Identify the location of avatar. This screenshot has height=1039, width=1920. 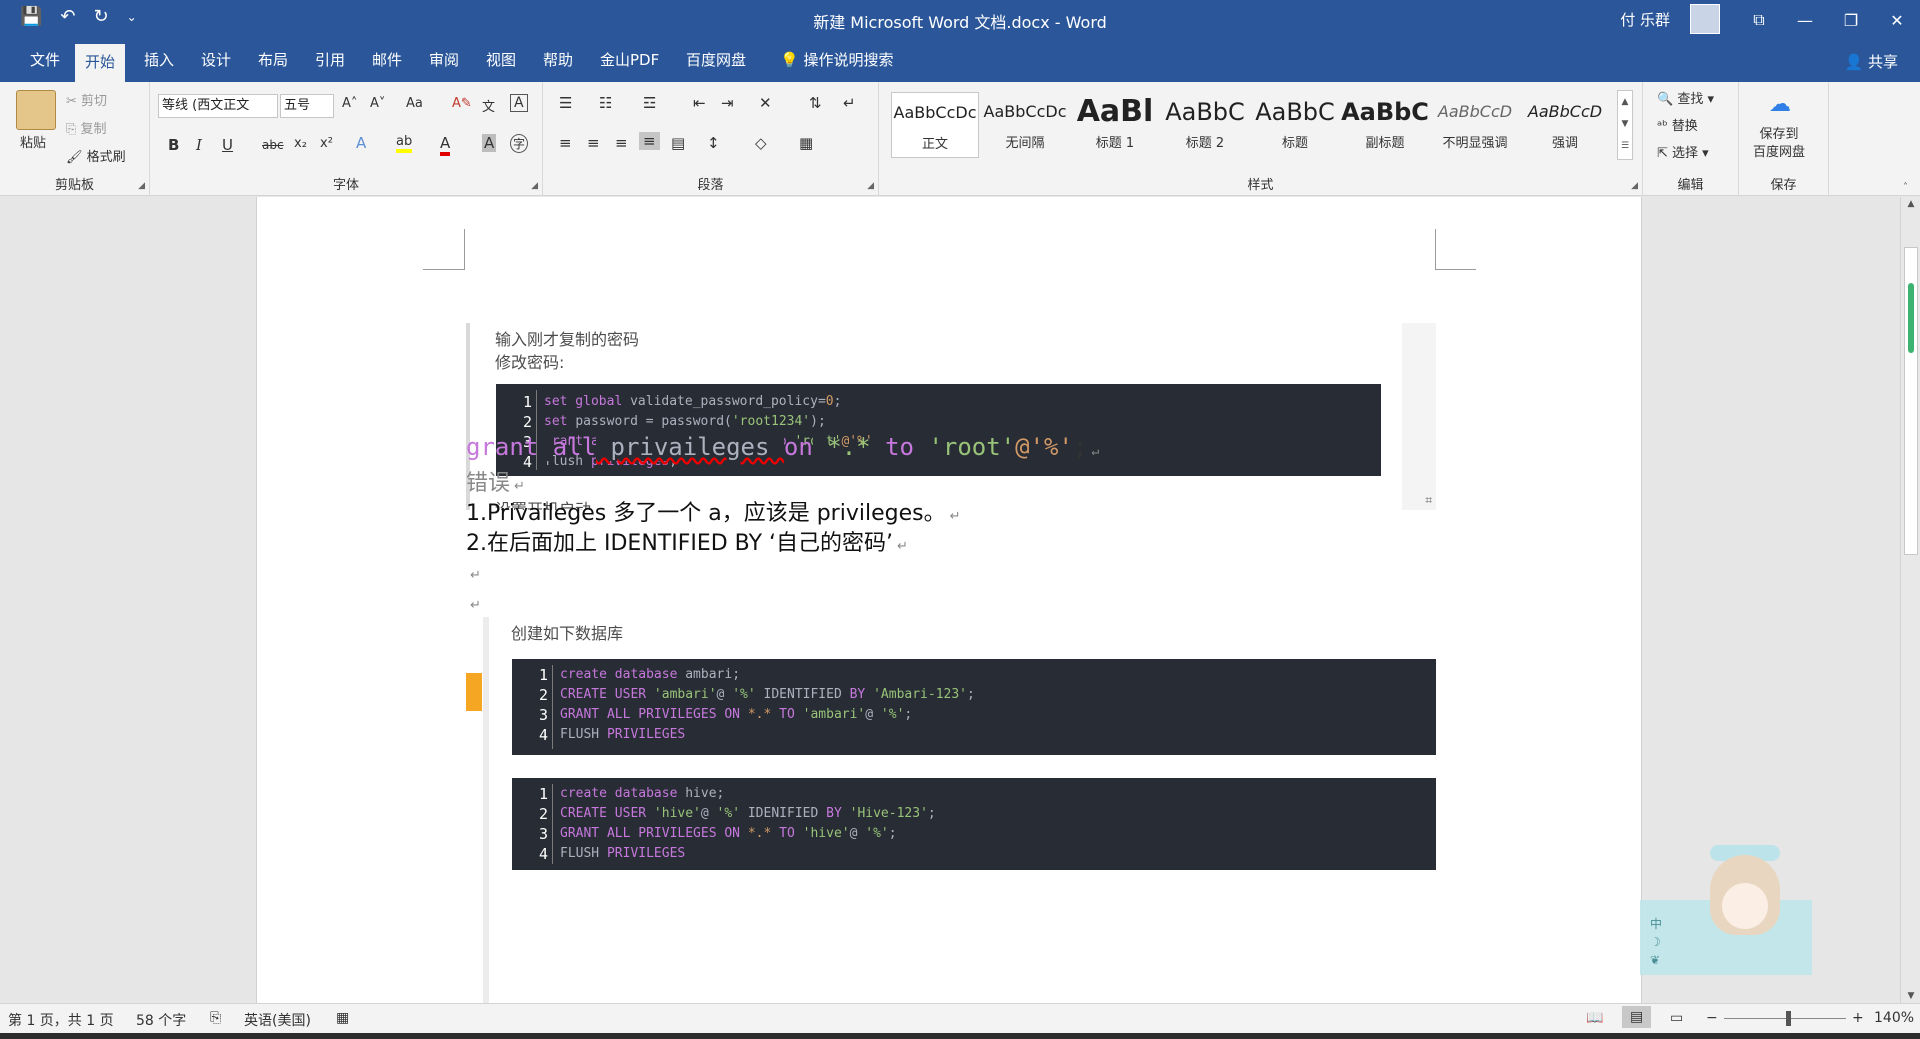
(1705, 19).